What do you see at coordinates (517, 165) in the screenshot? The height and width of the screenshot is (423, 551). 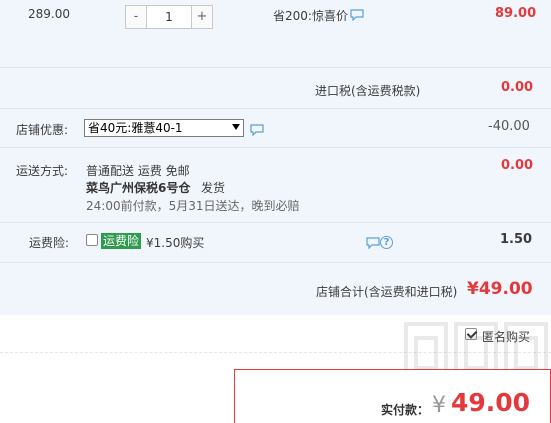 I see `shipping-amount: 0.00` at bounding box center [517, 165].